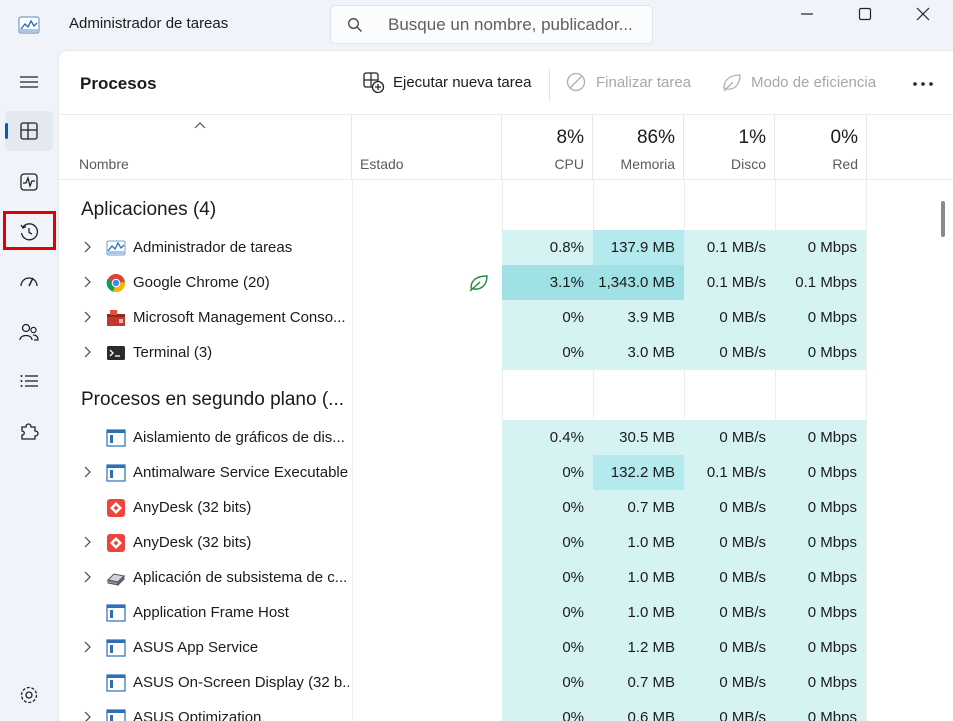  Describe the element at coordinates (943, 219) in the screenshot. I see `vertical-scrollbar-thumb` at that location.